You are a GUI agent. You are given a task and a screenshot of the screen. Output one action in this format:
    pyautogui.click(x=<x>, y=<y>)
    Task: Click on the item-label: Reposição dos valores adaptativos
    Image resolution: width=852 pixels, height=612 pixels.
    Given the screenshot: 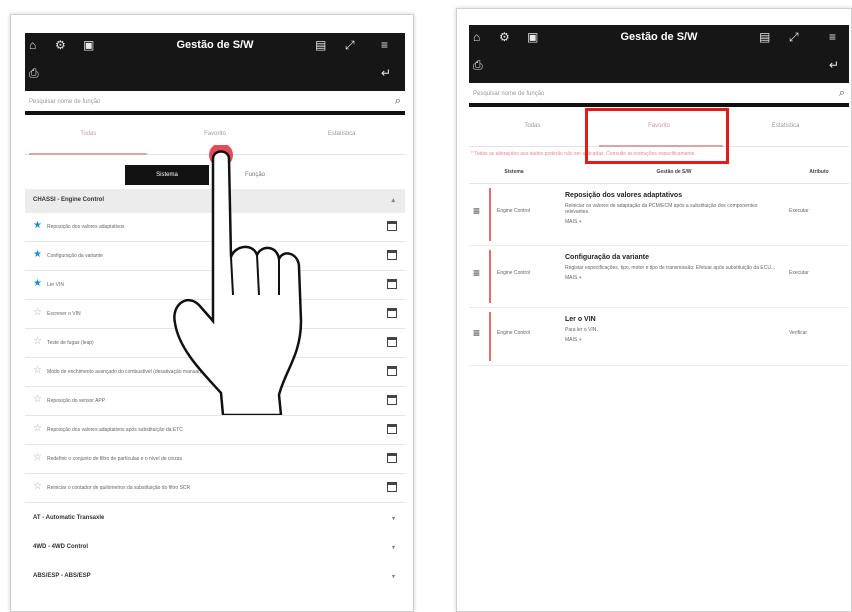 What is the action you would take?
    pyautogui.click(x=86, y=227)
    